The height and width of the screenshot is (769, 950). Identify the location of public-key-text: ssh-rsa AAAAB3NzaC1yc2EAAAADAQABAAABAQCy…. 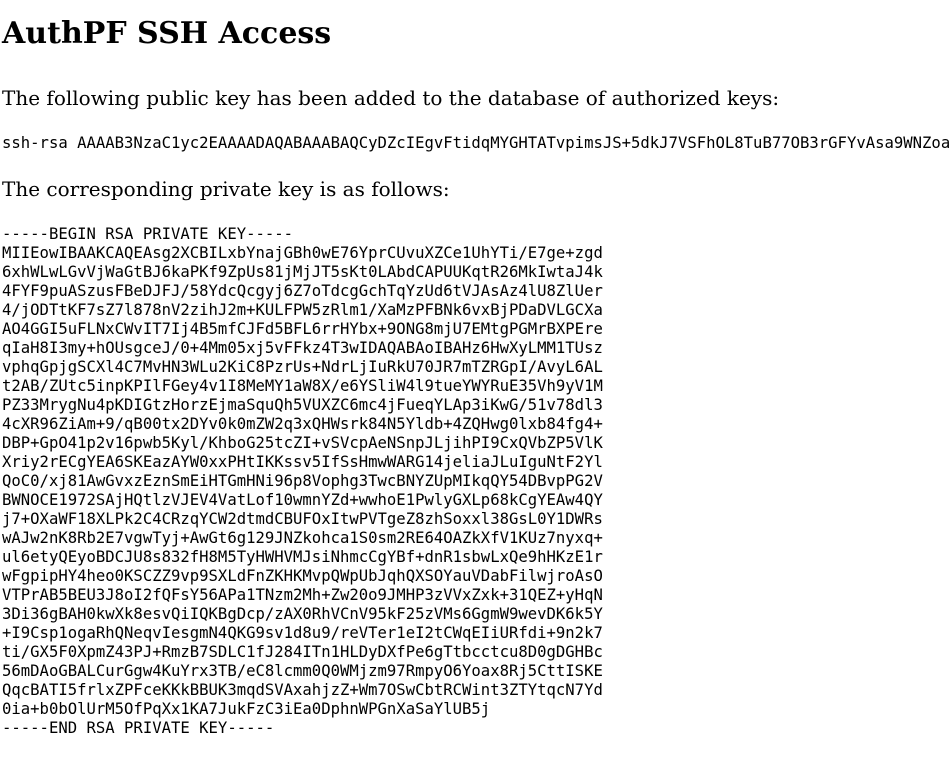
(476, 143).